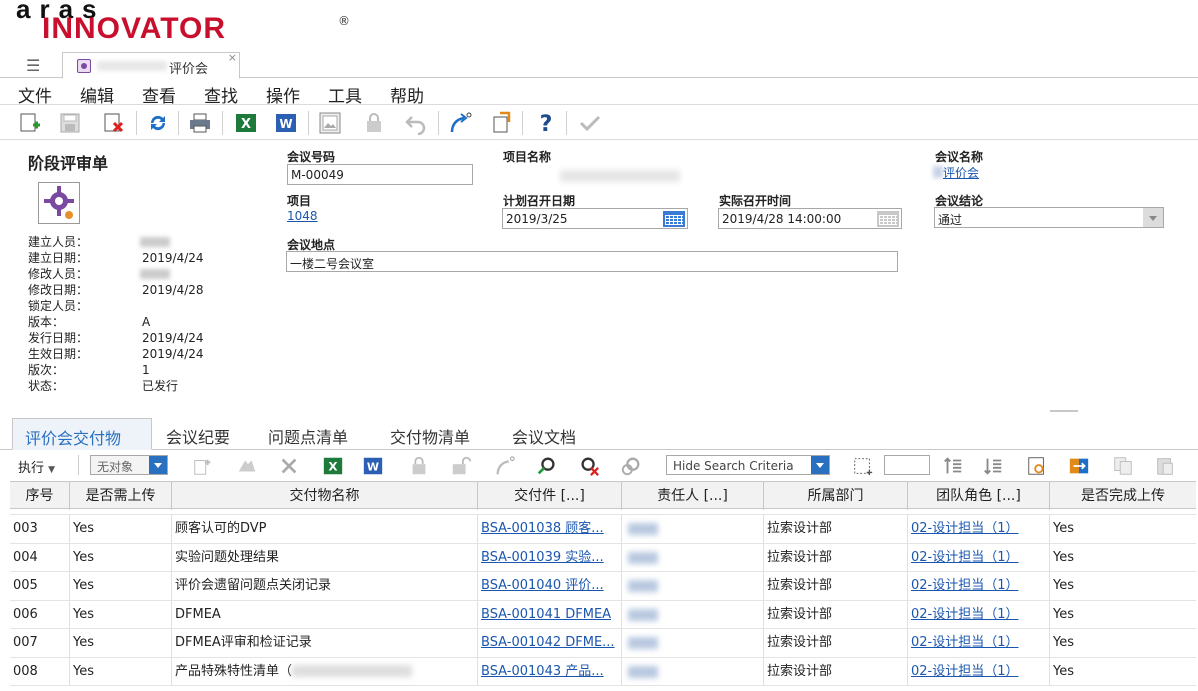 The height and width of the screenshot is (691, 1198). Describe the element at coordinates (693, 496) in the screenshot. I see `header-owner: 责任人 [...]` at that location.